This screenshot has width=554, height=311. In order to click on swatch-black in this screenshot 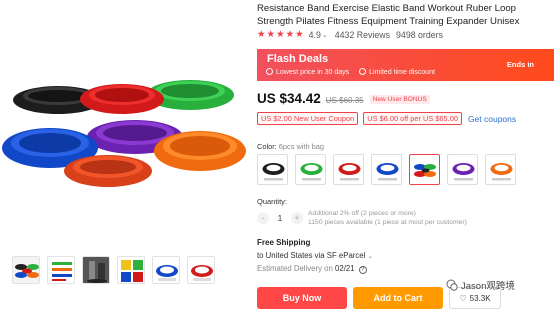, I will do `click(272, 169)`.